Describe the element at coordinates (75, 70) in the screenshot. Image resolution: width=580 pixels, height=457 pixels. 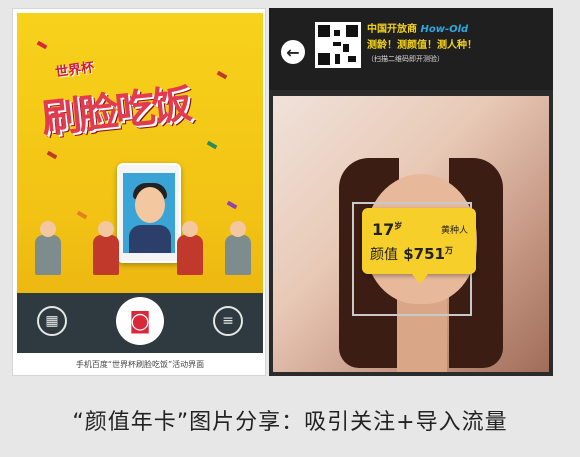
I see `poster-small-title: 世界杯` at that location.